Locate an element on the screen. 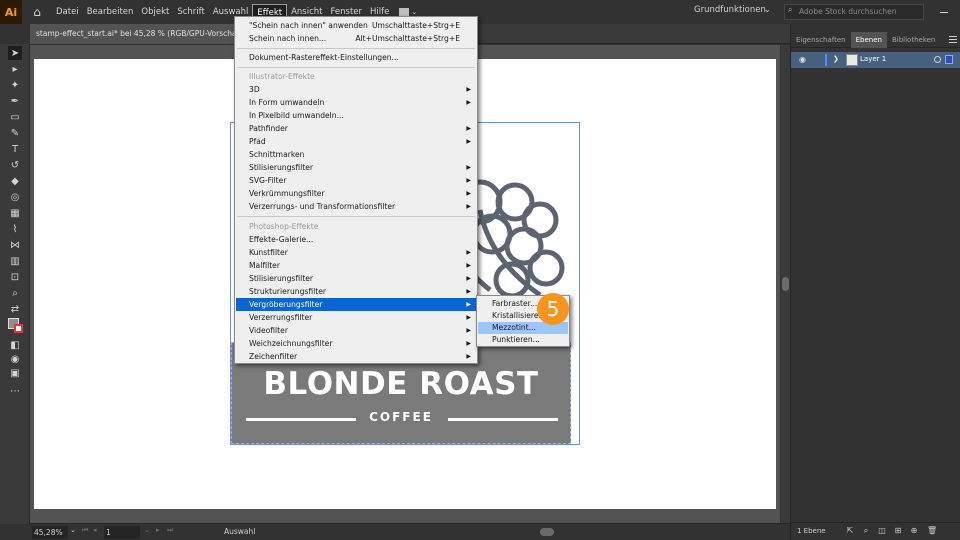 Image resolution: width=960 pixels, height=540 pixels. target-icon is located at coordinates (937, 59).